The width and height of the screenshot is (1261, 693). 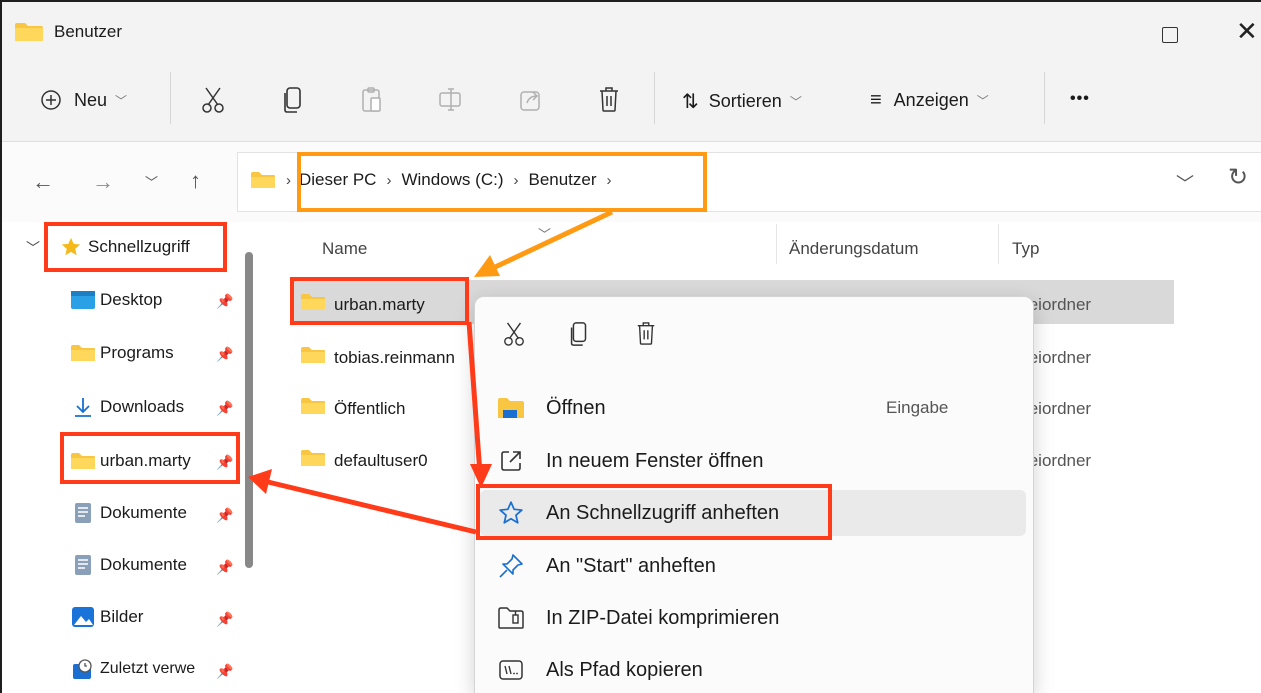 What do you see at coordinates (1247, 31) in the screenshot?
I see `close-icon: ✕` at bounding box center [1247, 31].